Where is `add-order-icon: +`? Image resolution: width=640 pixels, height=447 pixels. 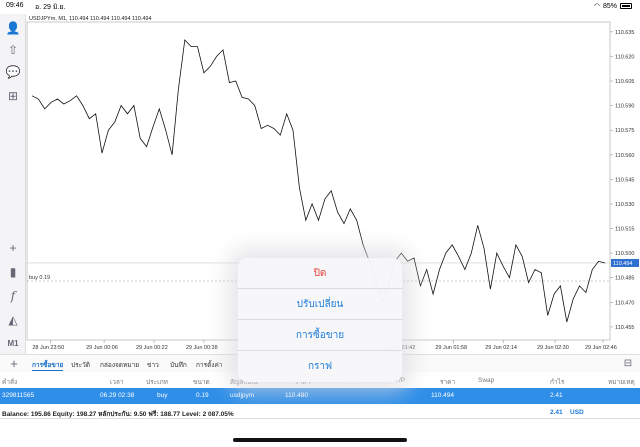
add-order-icon: + is located at coordinates (14, 364).